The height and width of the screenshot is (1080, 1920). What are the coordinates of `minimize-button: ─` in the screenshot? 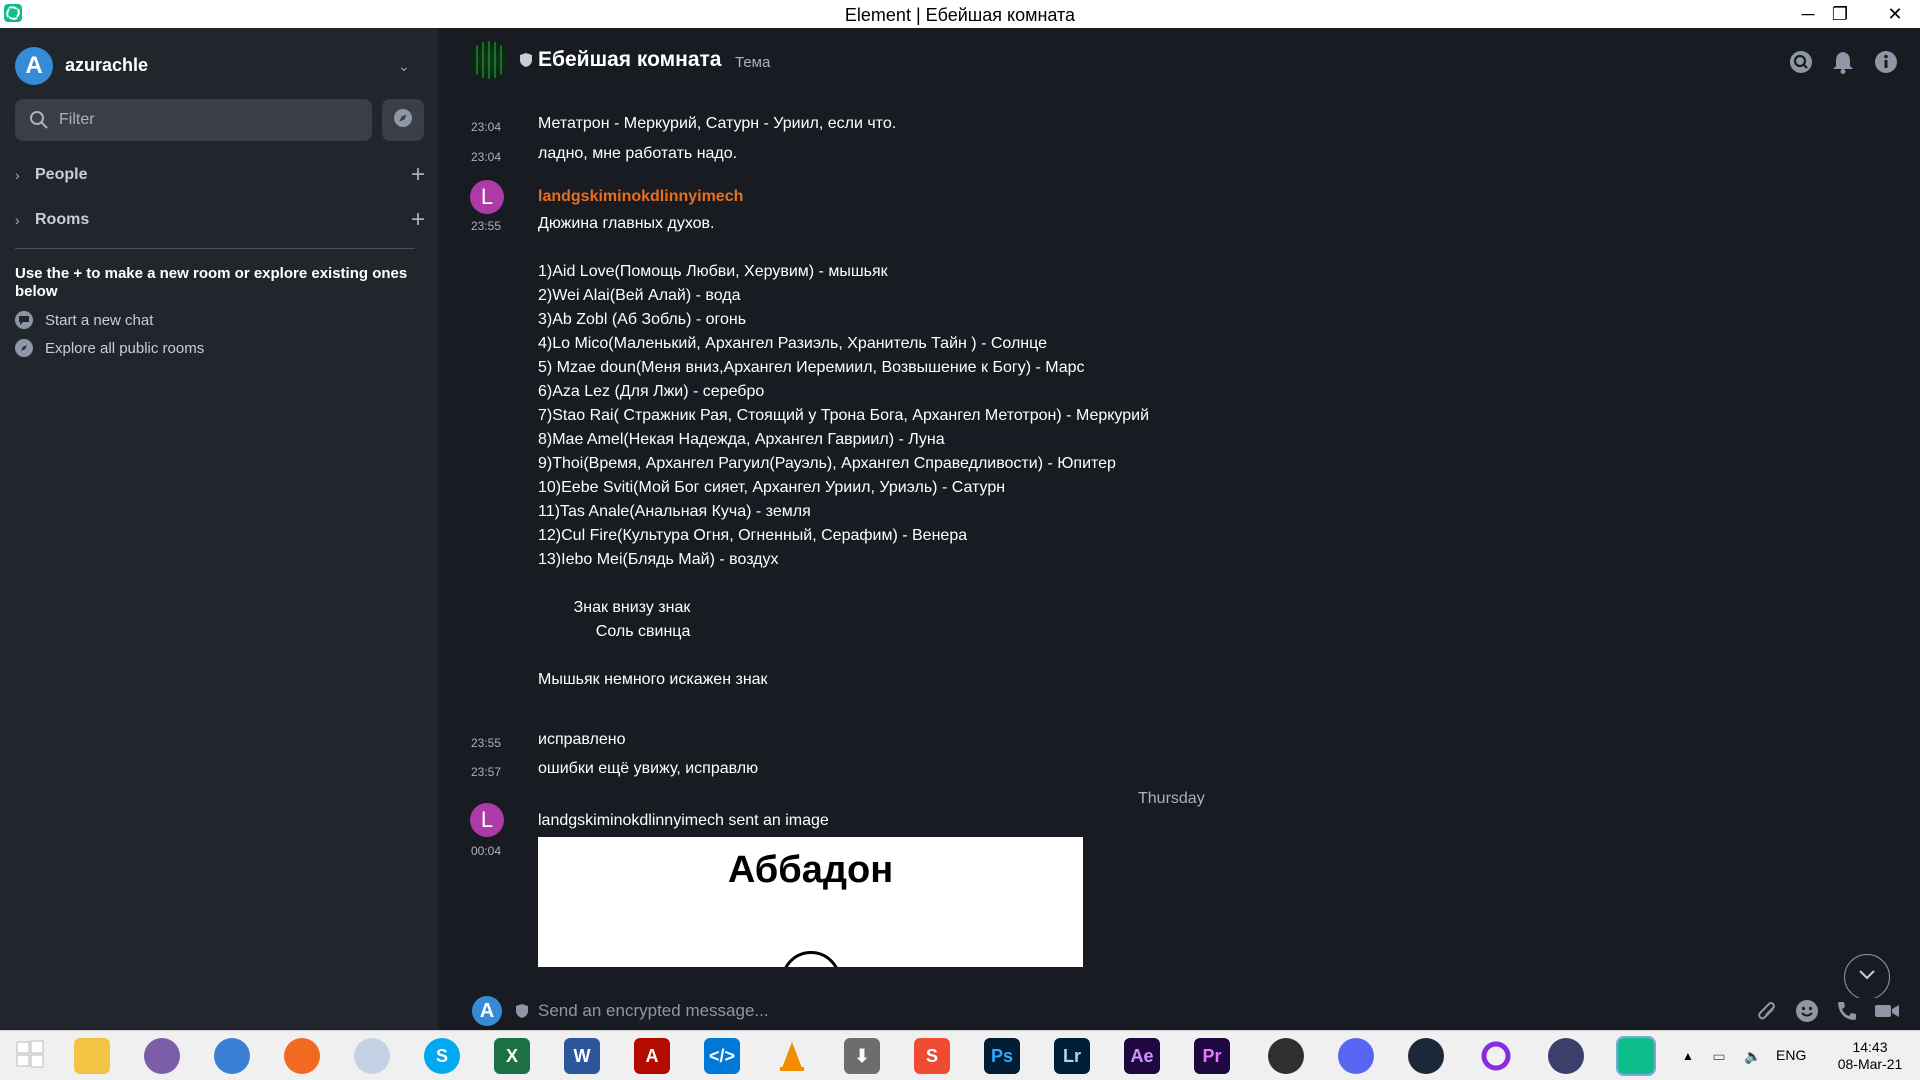 It's located at (1808, 14).